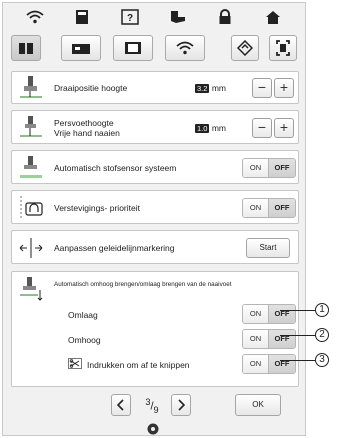 The width and height of the screenshot is (343, 438). Describe the element at coordinates (83, 315) in the screenshot. I see `presser-down-label: Omlaag` at that location.